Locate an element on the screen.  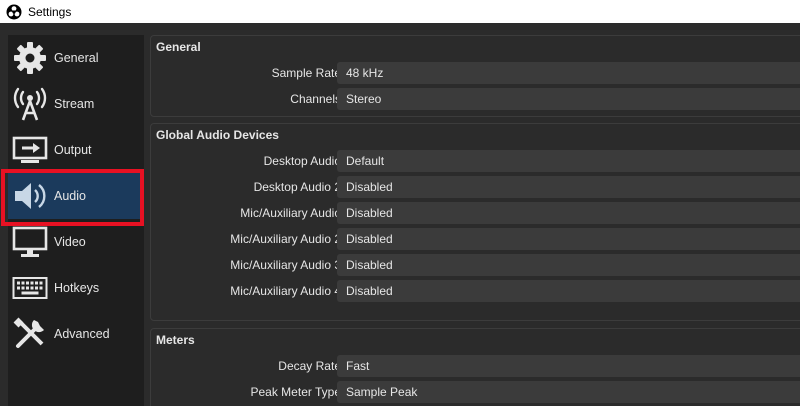
title-bar: Settings is located at coordinates (400, 11).